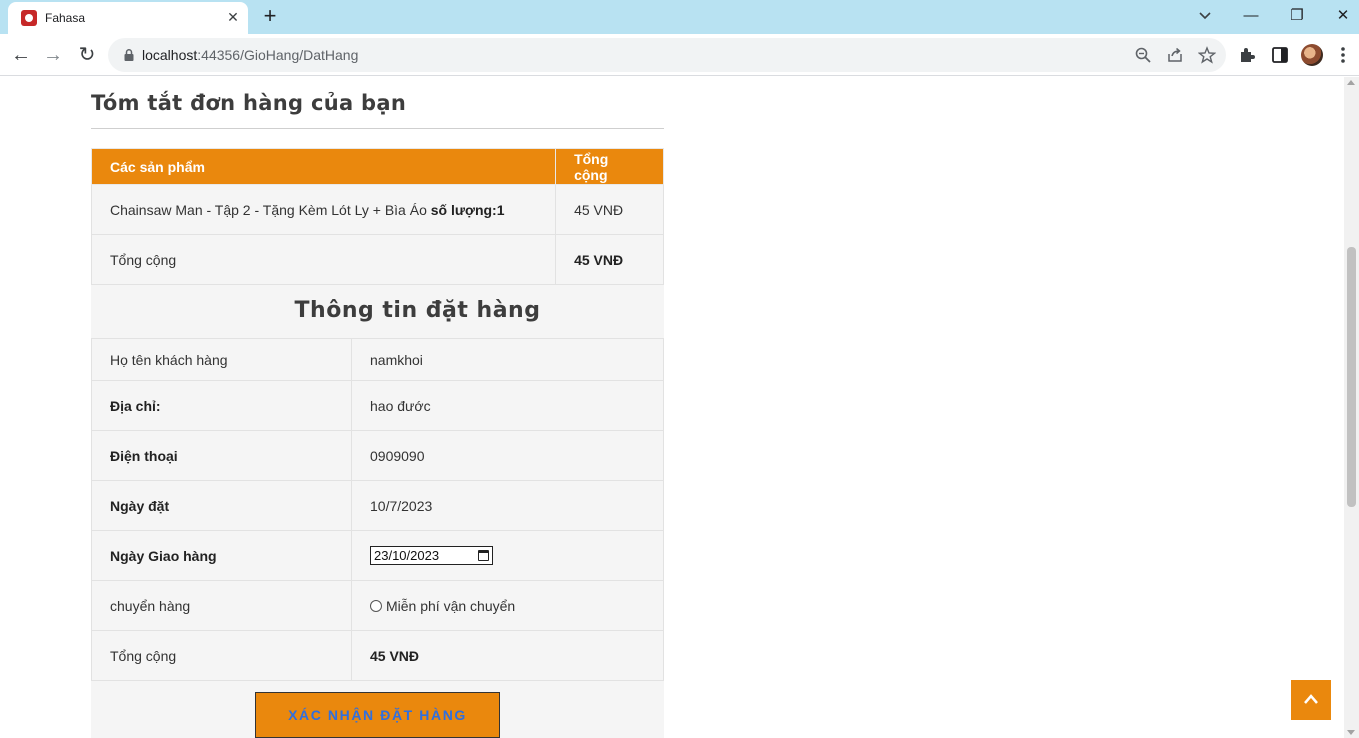 Image resolution: width=1359 pixels, height=738 pixels. What do you see at coordinates (467, 209) in the screenshot?
I see `product-quantity: số lượng:1` at bounding box center [467, 209].